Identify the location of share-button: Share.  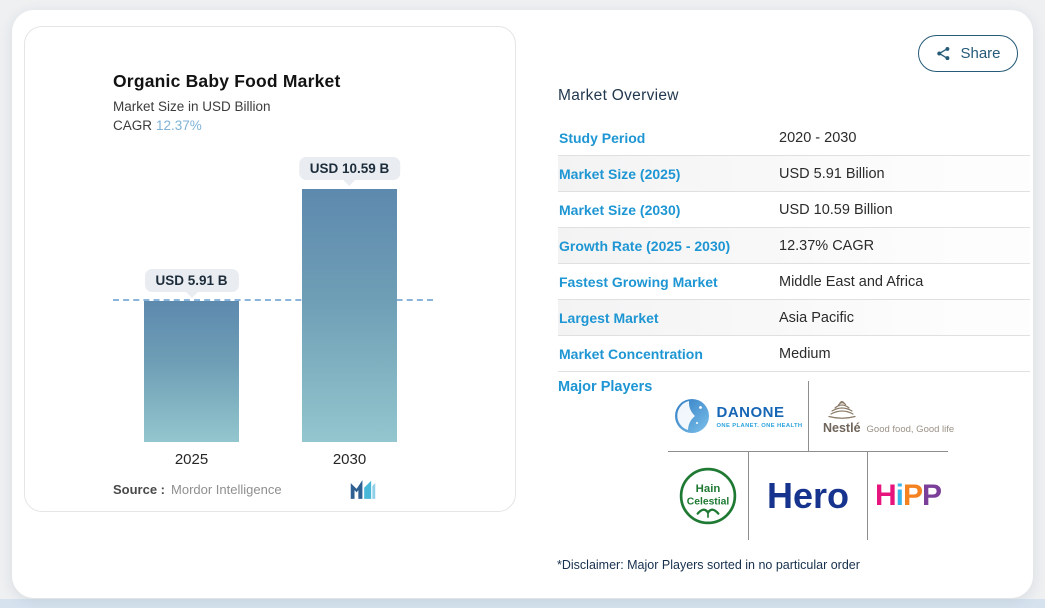
(968, 53).